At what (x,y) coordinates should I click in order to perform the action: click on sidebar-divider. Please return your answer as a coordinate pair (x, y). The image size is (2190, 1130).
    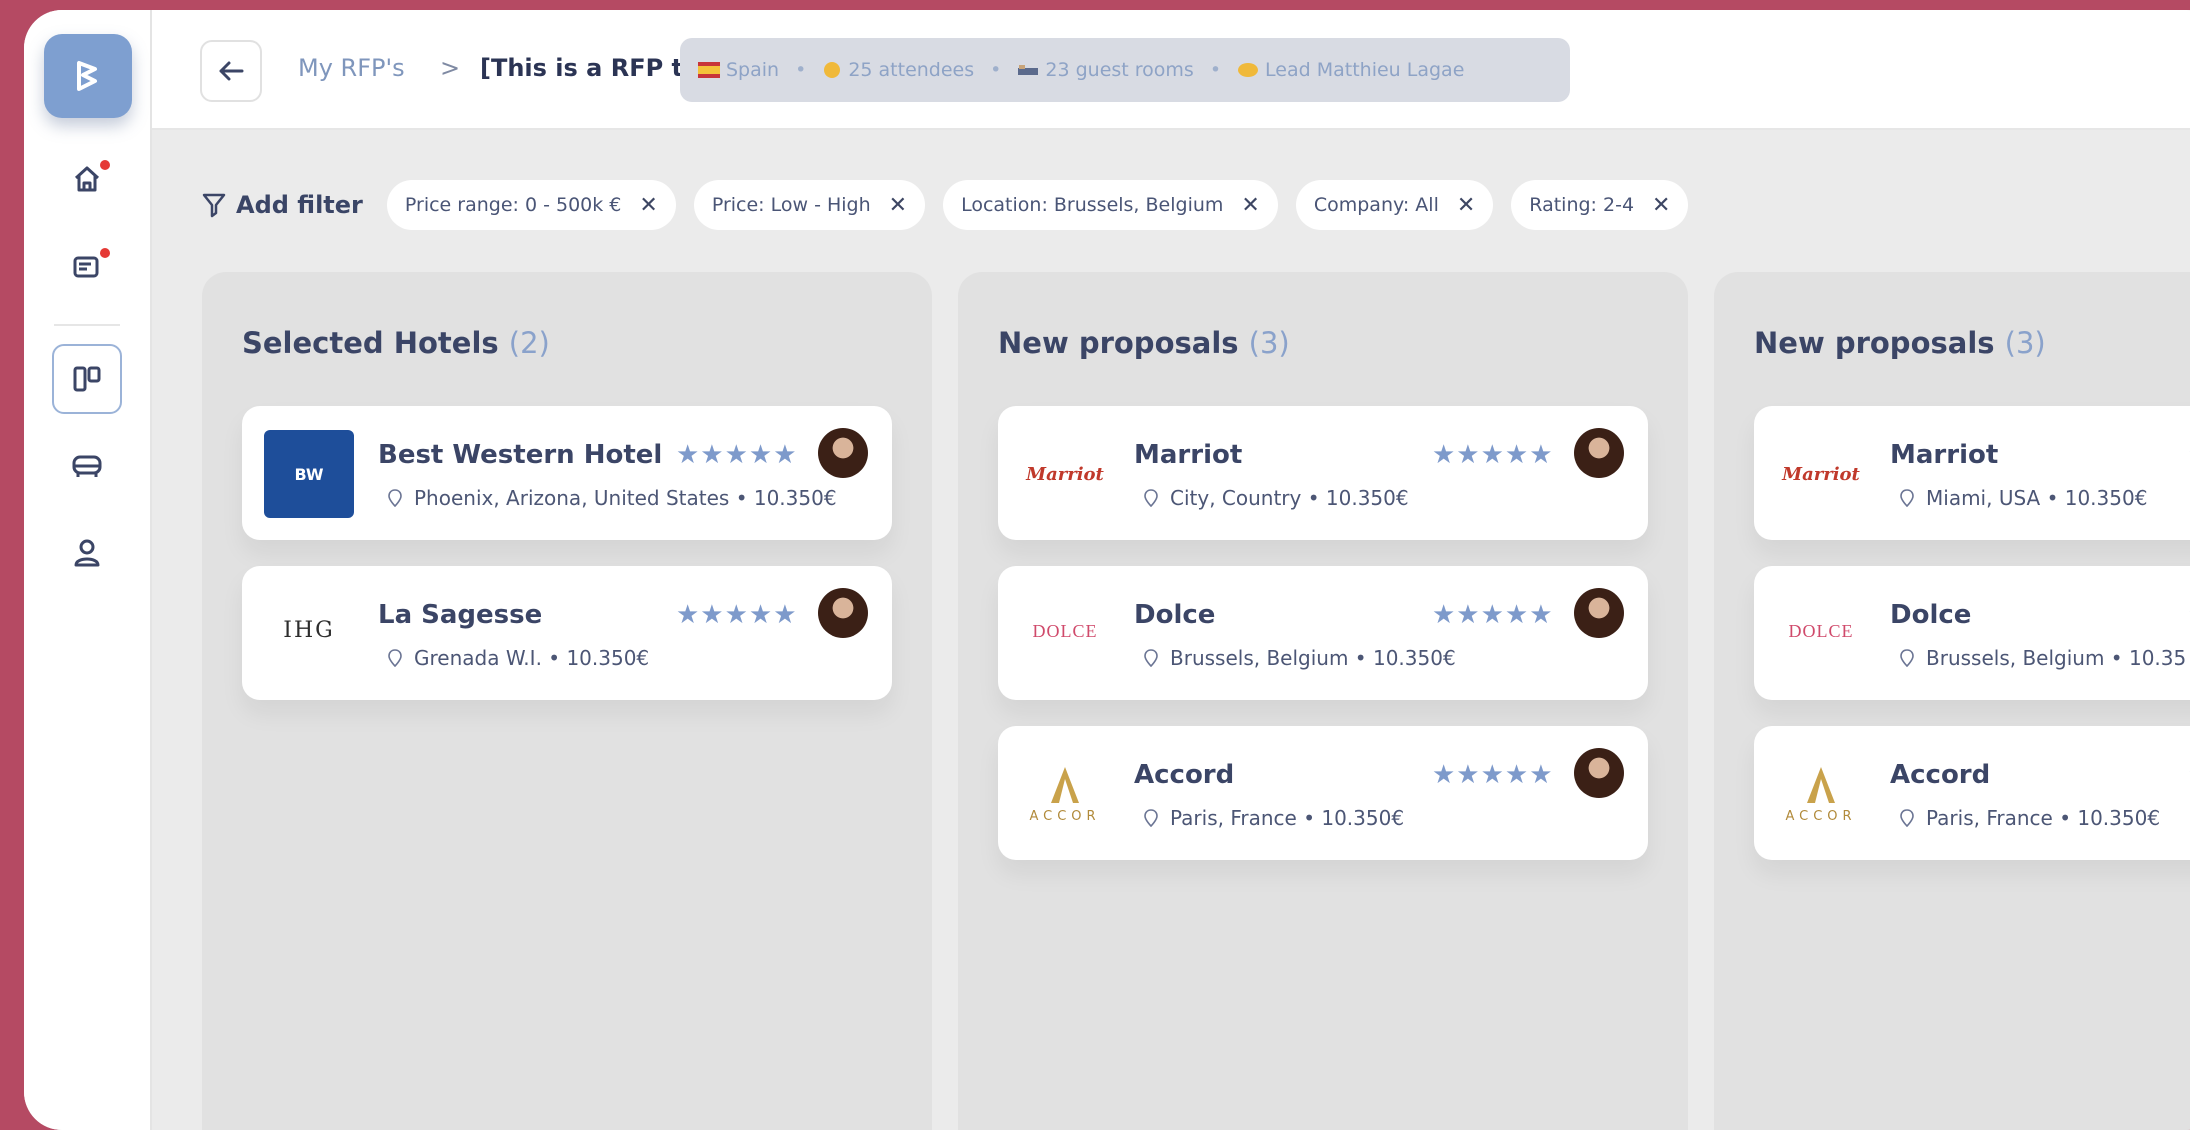
    Looking at the image, I should click on (87, 325).